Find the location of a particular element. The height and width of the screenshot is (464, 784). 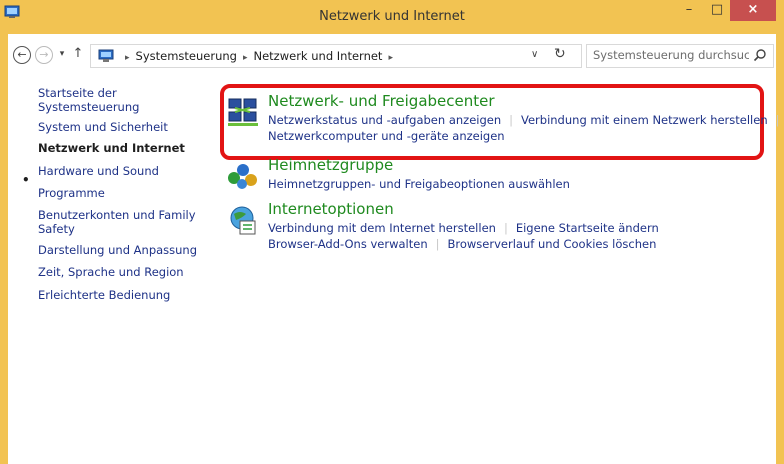

search-icon is located at coordinates (760, 55).